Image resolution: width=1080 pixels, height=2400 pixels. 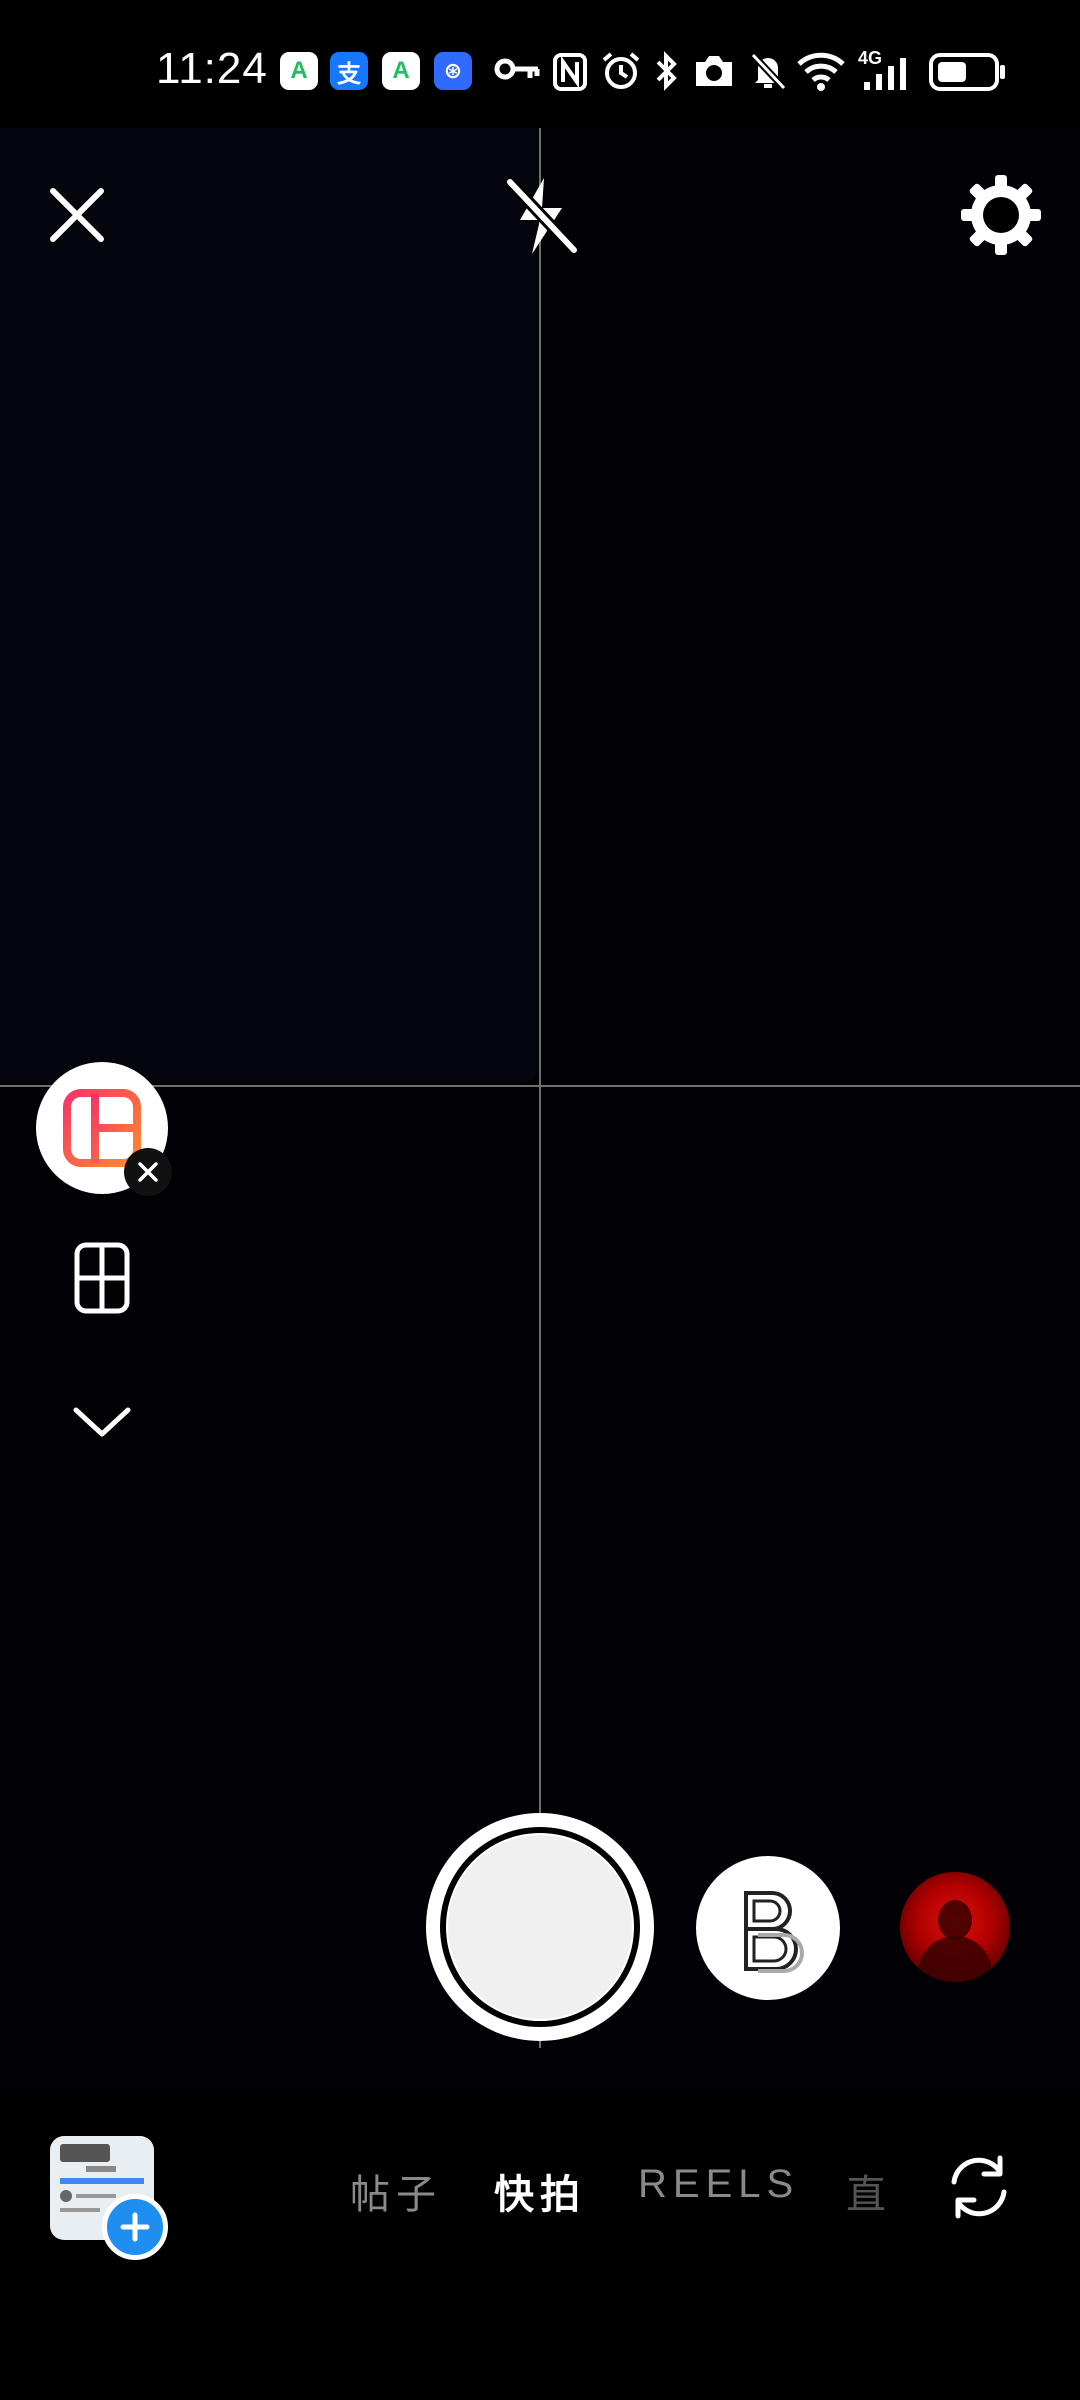 I want to click on grid-icon, so click(x=102, y=1278).